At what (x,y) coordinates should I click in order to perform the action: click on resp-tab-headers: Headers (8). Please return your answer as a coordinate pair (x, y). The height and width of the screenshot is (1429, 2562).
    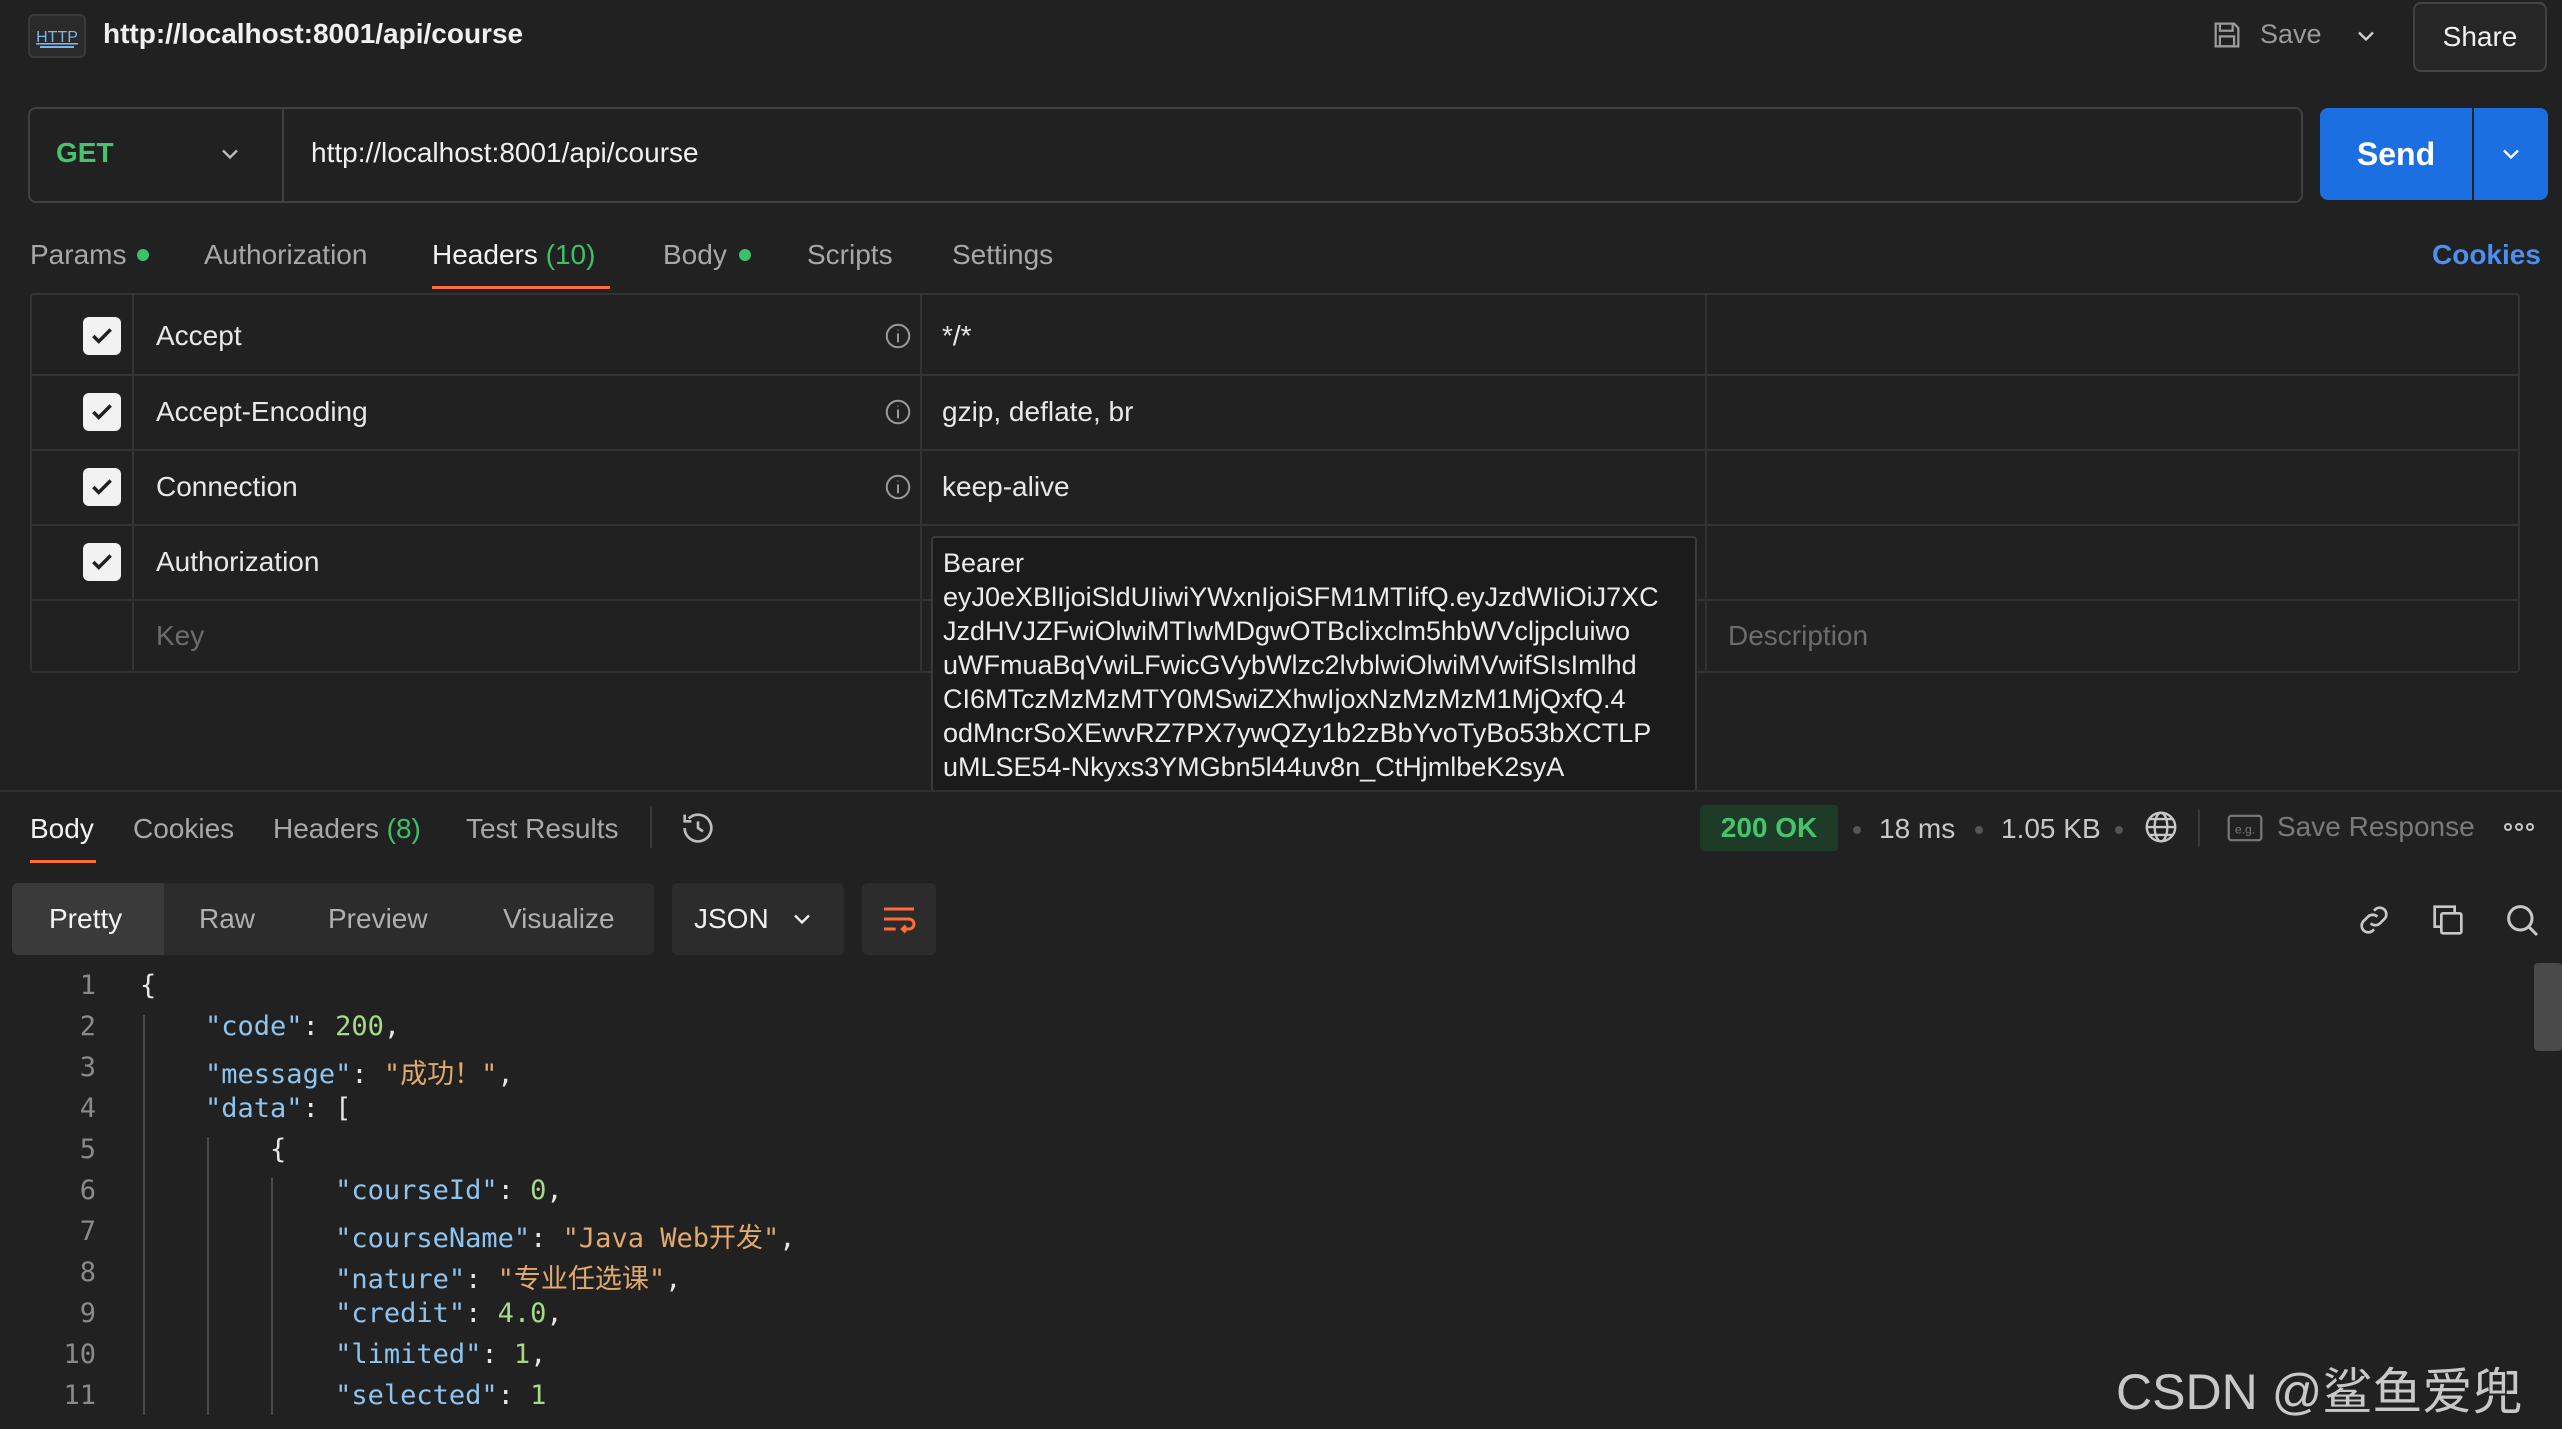
    Looking at the image, I should click on (347, 829).